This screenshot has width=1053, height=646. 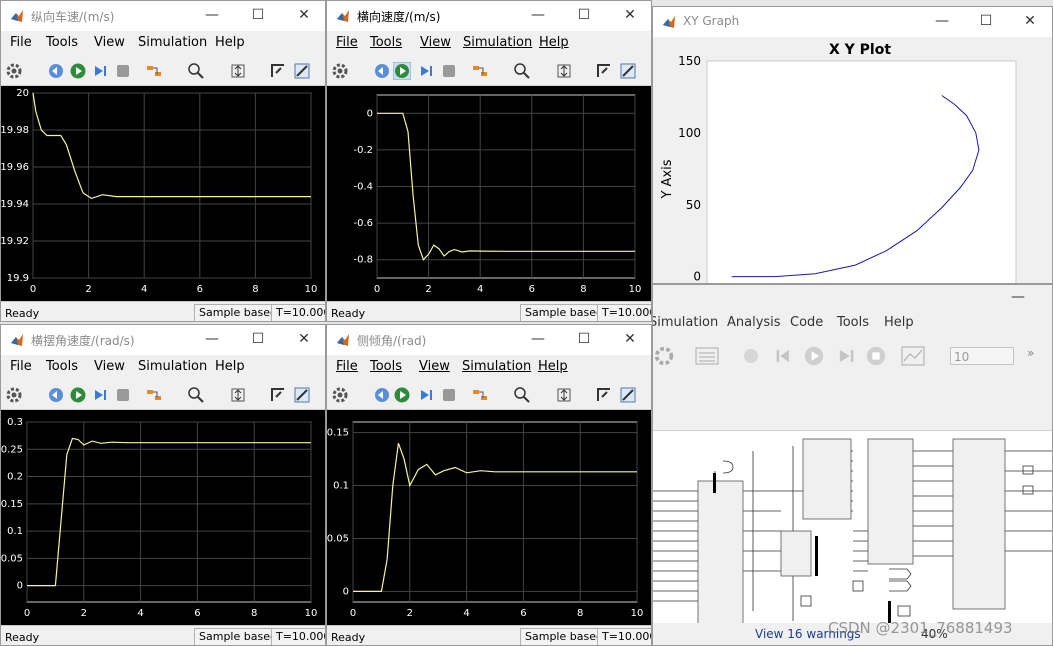 What do you see at coordinates (489, 16) in the screenshot?
I see `title-bar: 横向速度/(m/s) — ☐ ✕` at bounding box center [489, 16].